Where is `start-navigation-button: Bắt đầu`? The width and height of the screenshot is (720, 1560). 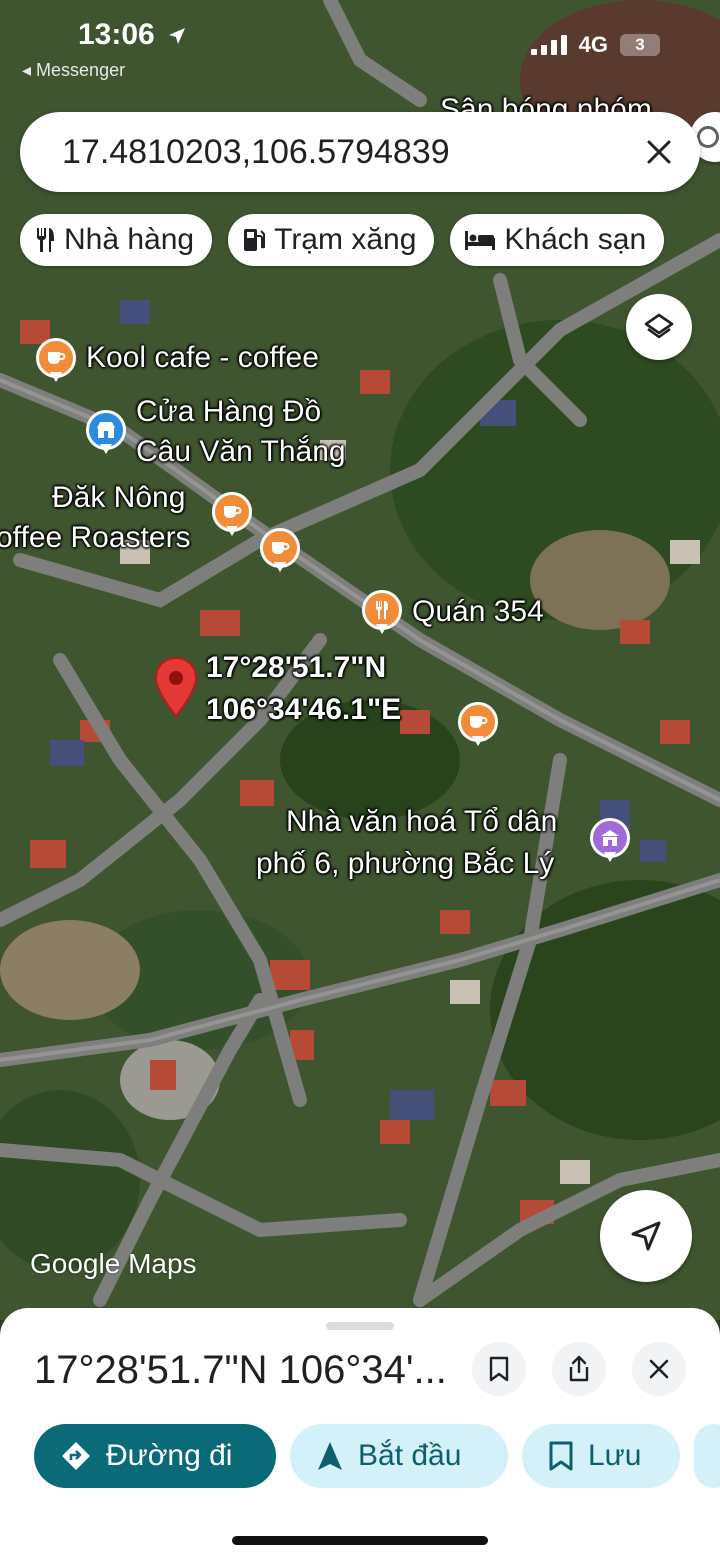 start-navigation-button: Bắt đầu is located at coordinates (399, 1456).